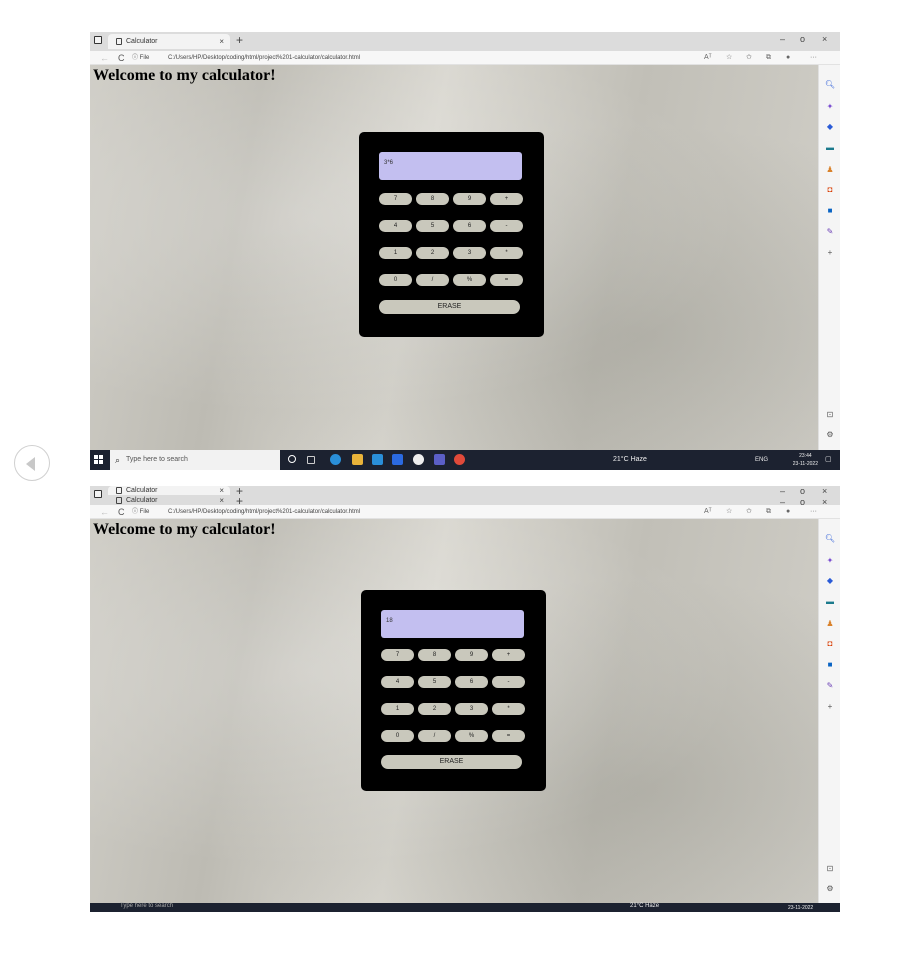  I want to click on language-indicator: ENG, so click(761, 460).